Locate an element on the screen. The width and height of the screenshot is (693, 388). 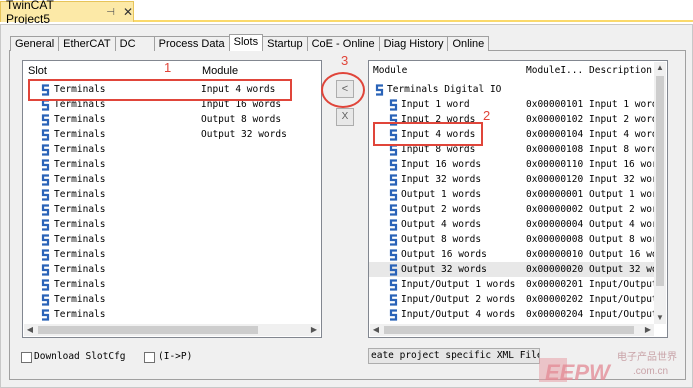
tree-group-row: Terminals Digital IO is located at coordinates (518, 89).